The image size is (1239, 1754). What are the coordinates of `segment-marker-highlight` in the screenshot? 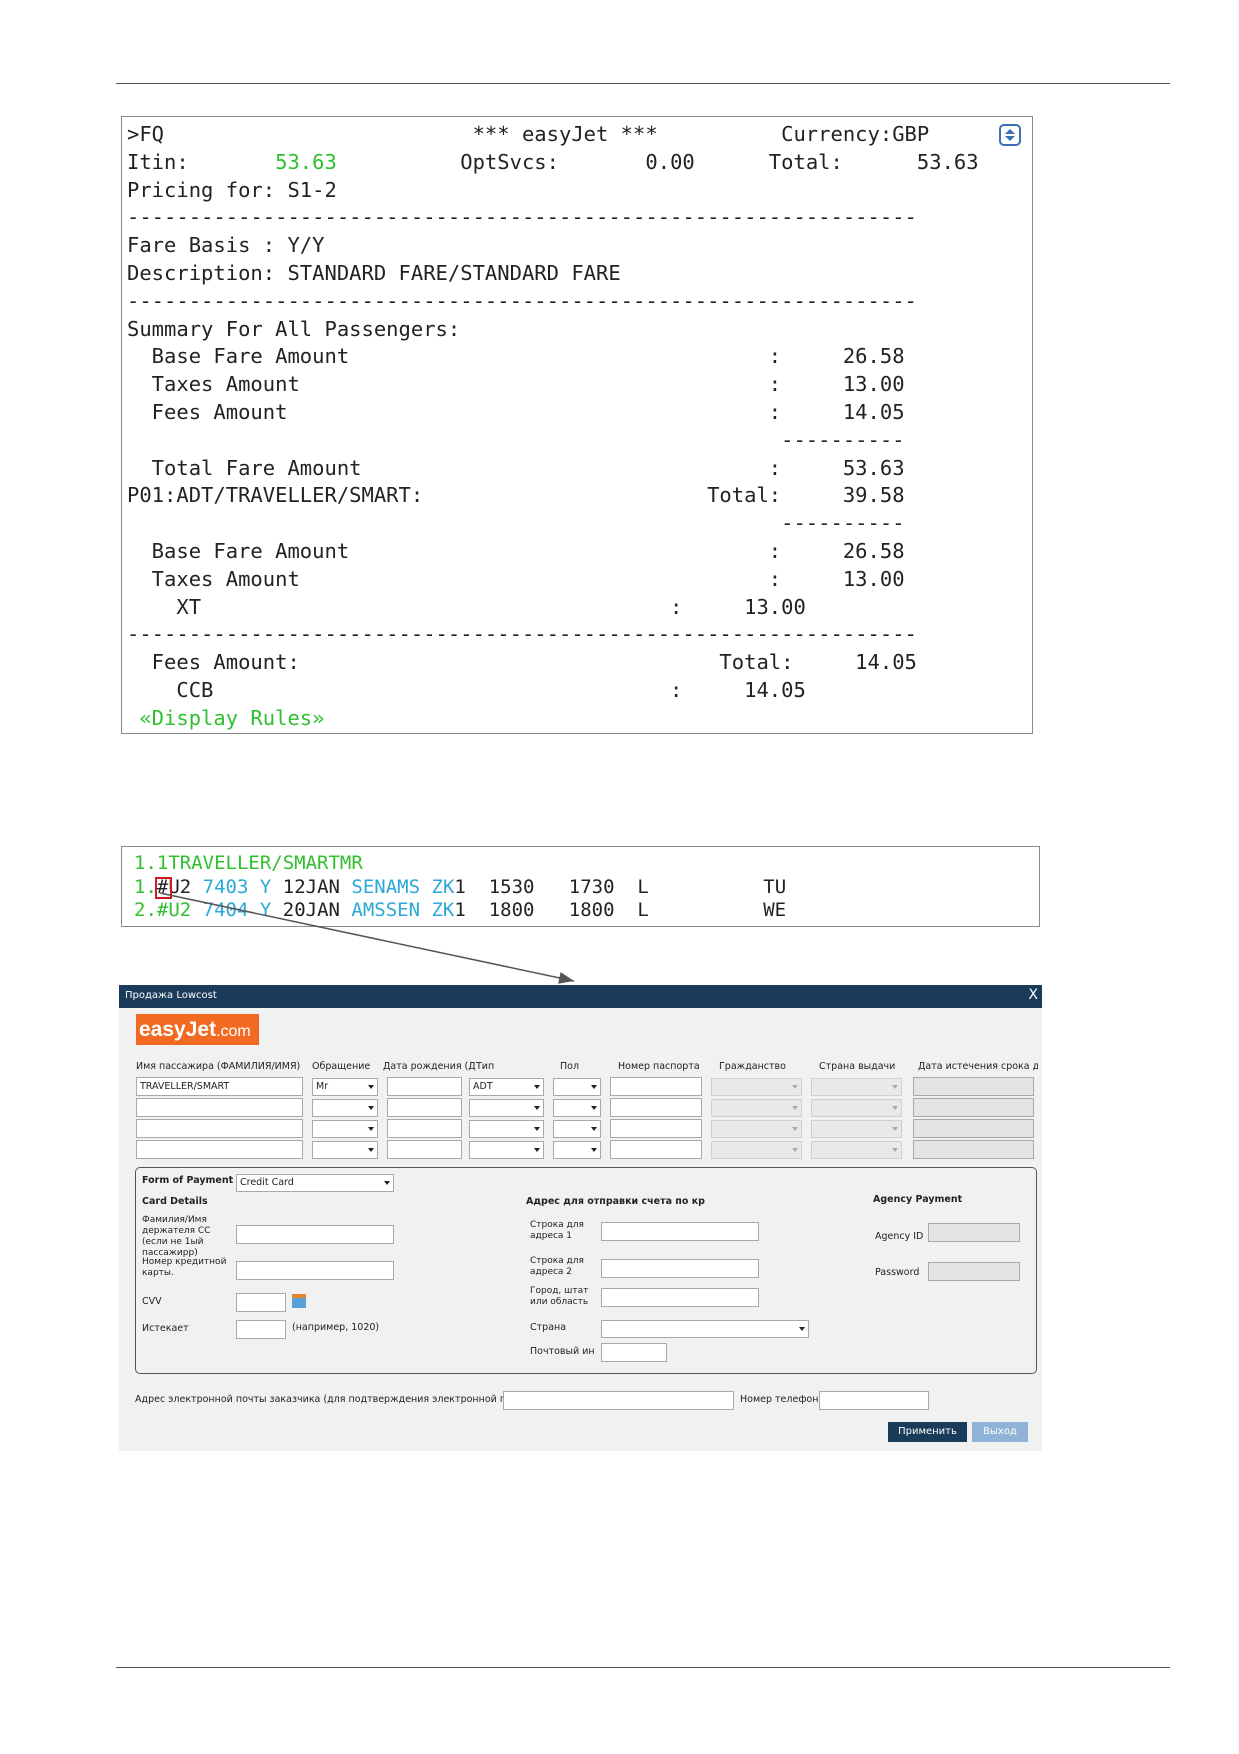 It's located at (163, 888).